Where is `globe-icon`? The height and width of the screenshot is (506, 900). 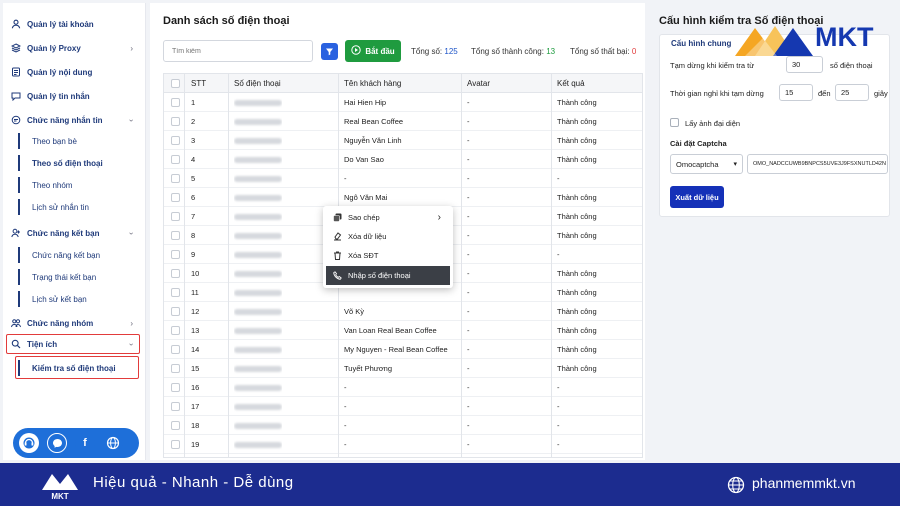
globe-icon is located at coordinates (113, 443).